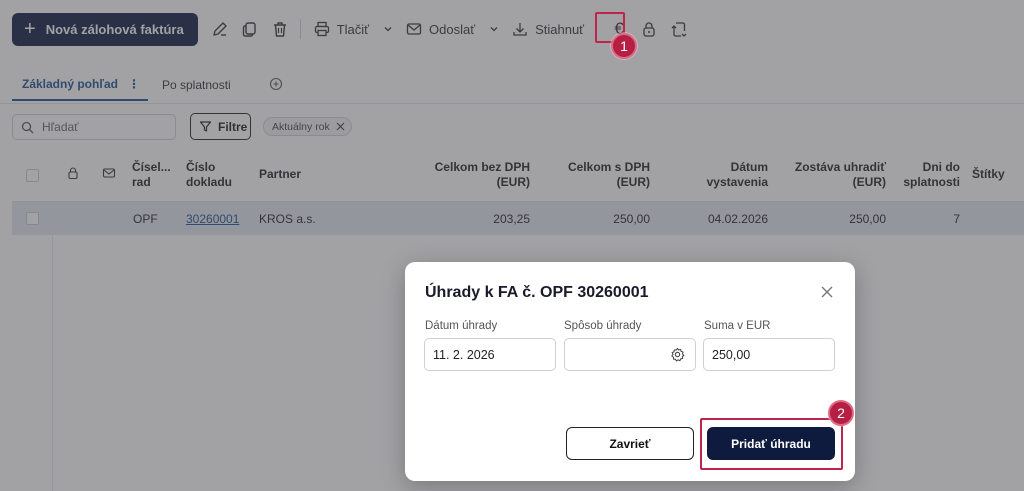 Image resolution: width=1024 pixels, height=491 pixels. What do you see at coordinates (841, 413) in the screenshot?
I see `step-2-badge: 2` at bounding box center [841, 413].